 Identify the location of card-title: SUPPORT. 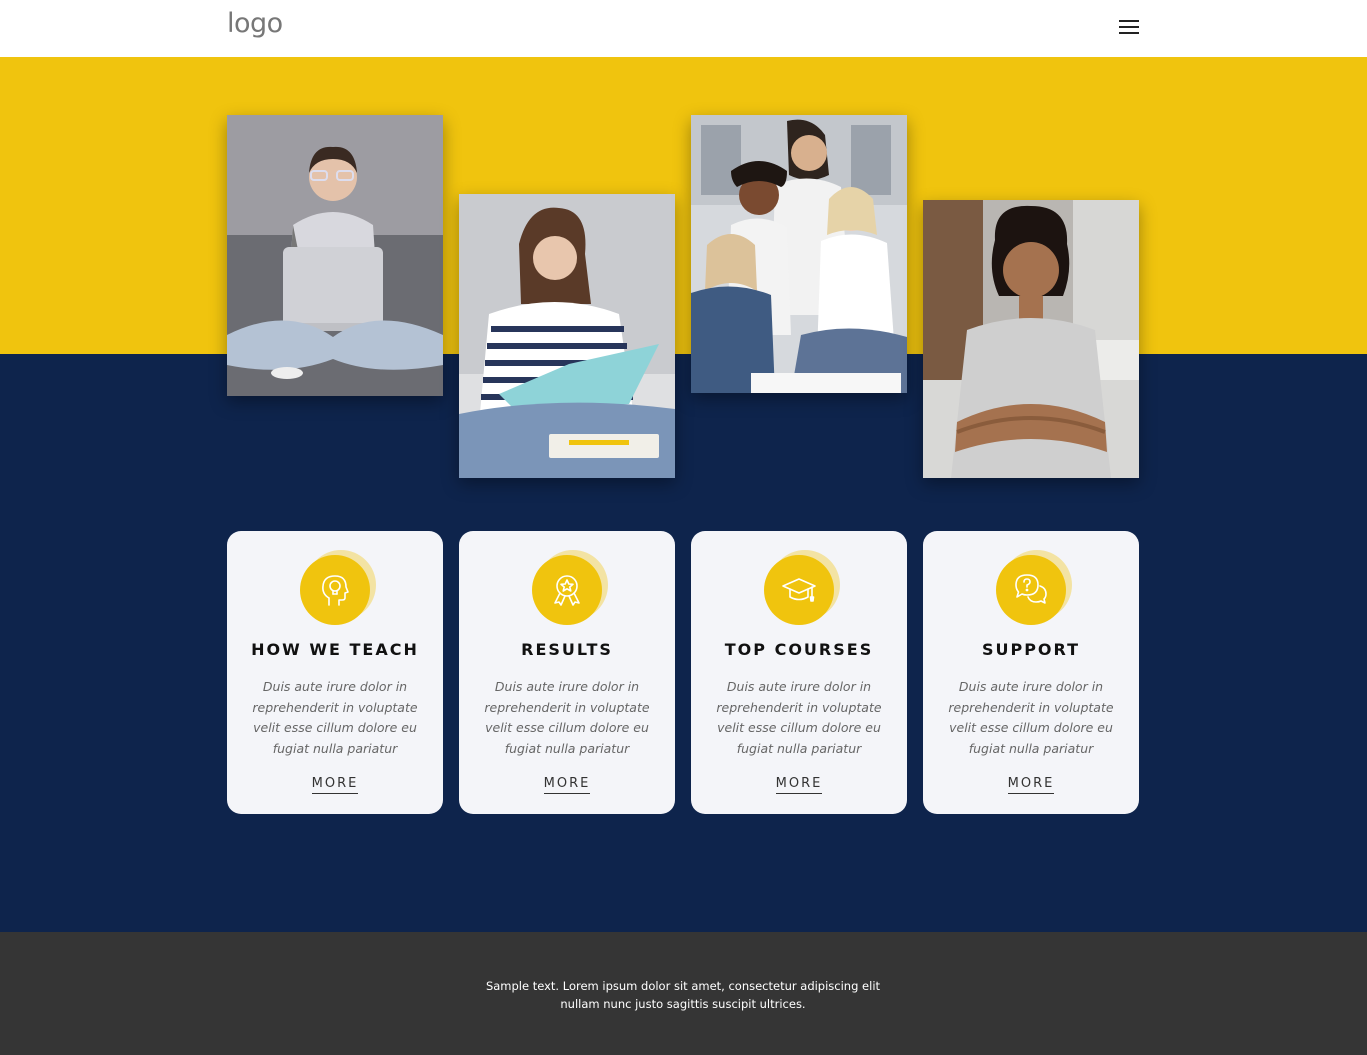
(1031, 649).